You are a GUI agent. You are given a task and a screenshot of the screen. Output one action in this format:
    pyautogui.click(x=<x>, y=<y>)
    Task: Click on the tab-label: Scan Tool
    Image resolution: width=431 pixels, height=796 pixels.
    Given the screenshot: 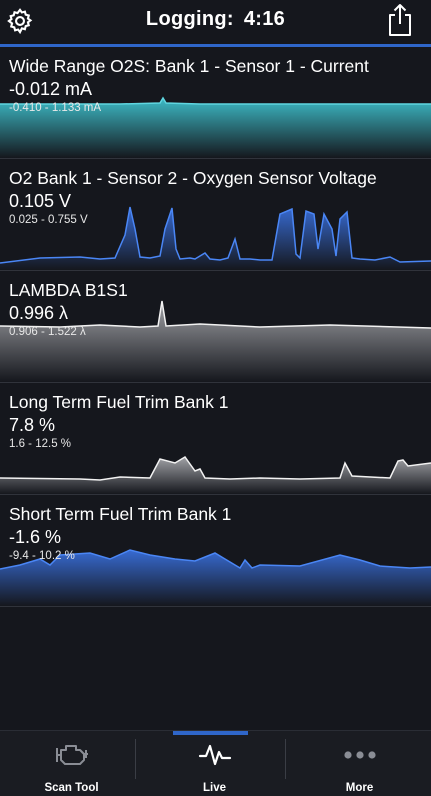 What is the action you would take?
    pyautogui.click(x=71, y=788)
    